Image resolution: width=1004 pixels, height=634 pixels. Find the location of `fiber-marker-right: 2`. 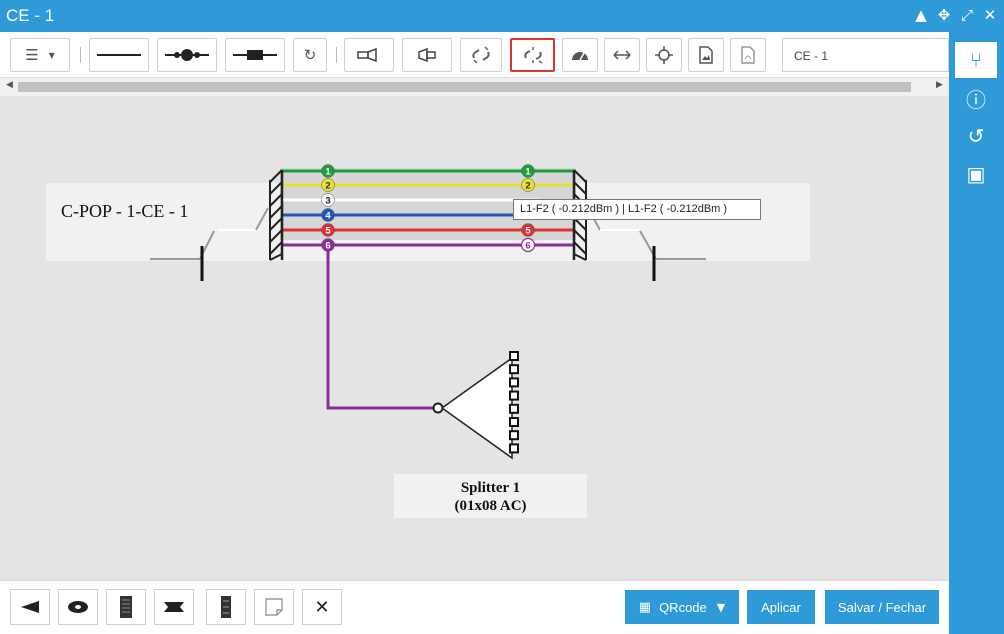

fiber-marker-right: 2 is located at coordinates (528, 185).